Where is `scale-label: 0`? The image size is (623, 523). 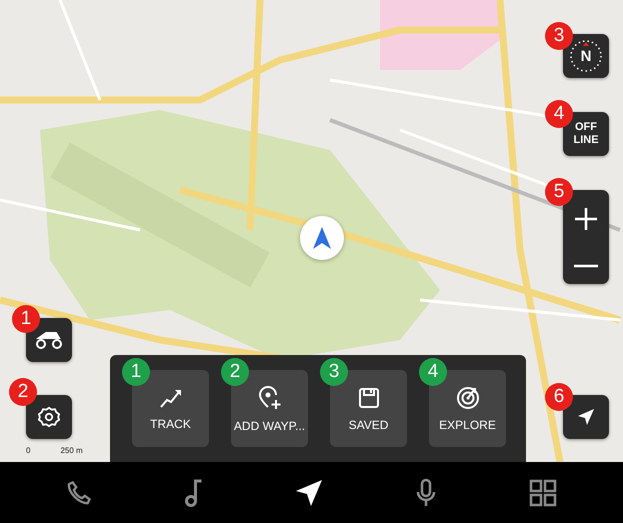 scale-label: 0 is located at coordinates (28, 450).